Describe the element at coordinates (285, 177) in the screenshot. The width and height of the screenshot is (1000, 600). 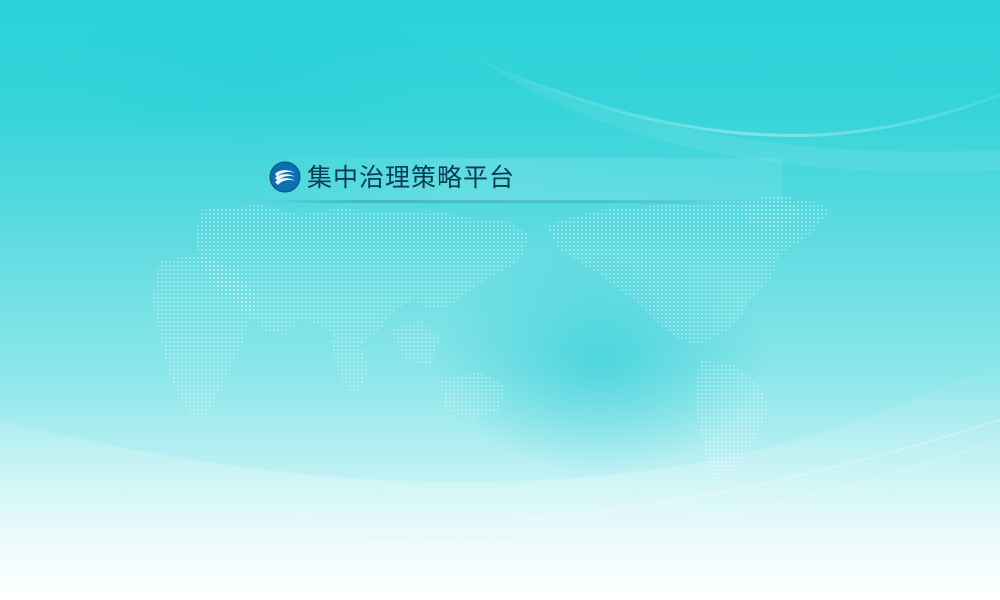
I see `china-mobile-logo-icon` at that location.